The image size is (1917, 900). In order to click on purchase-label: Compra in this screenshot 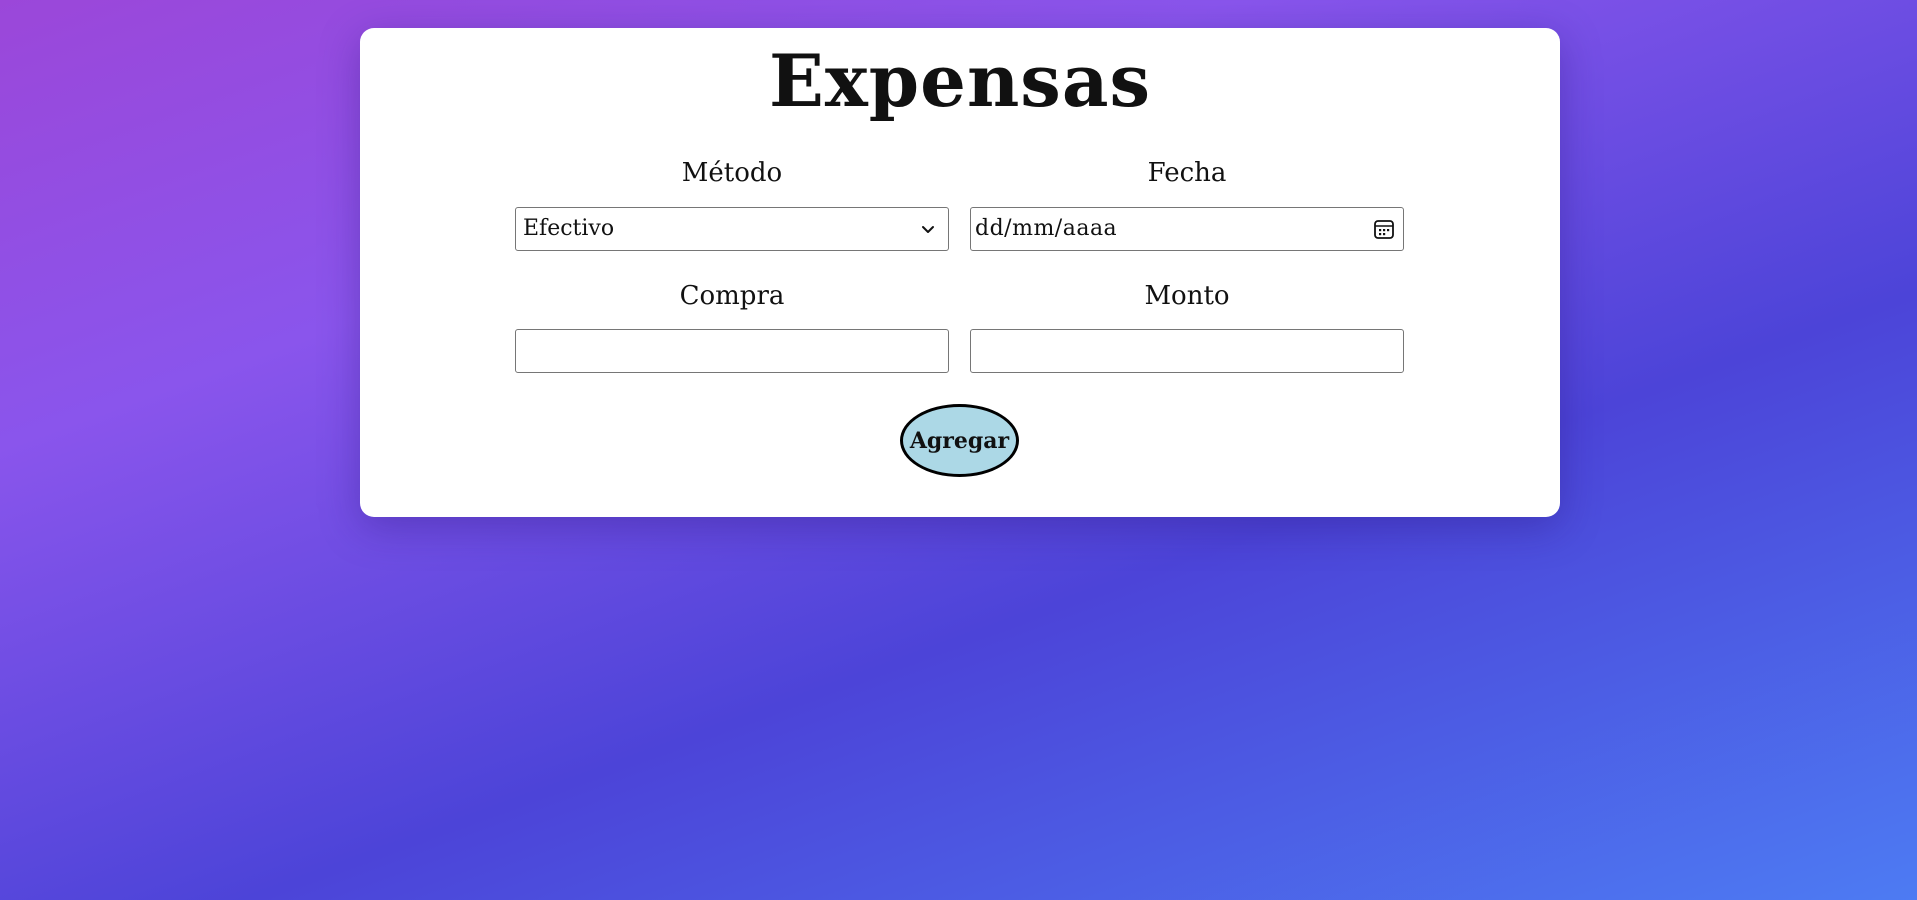, I will do `click(732, 296)`.